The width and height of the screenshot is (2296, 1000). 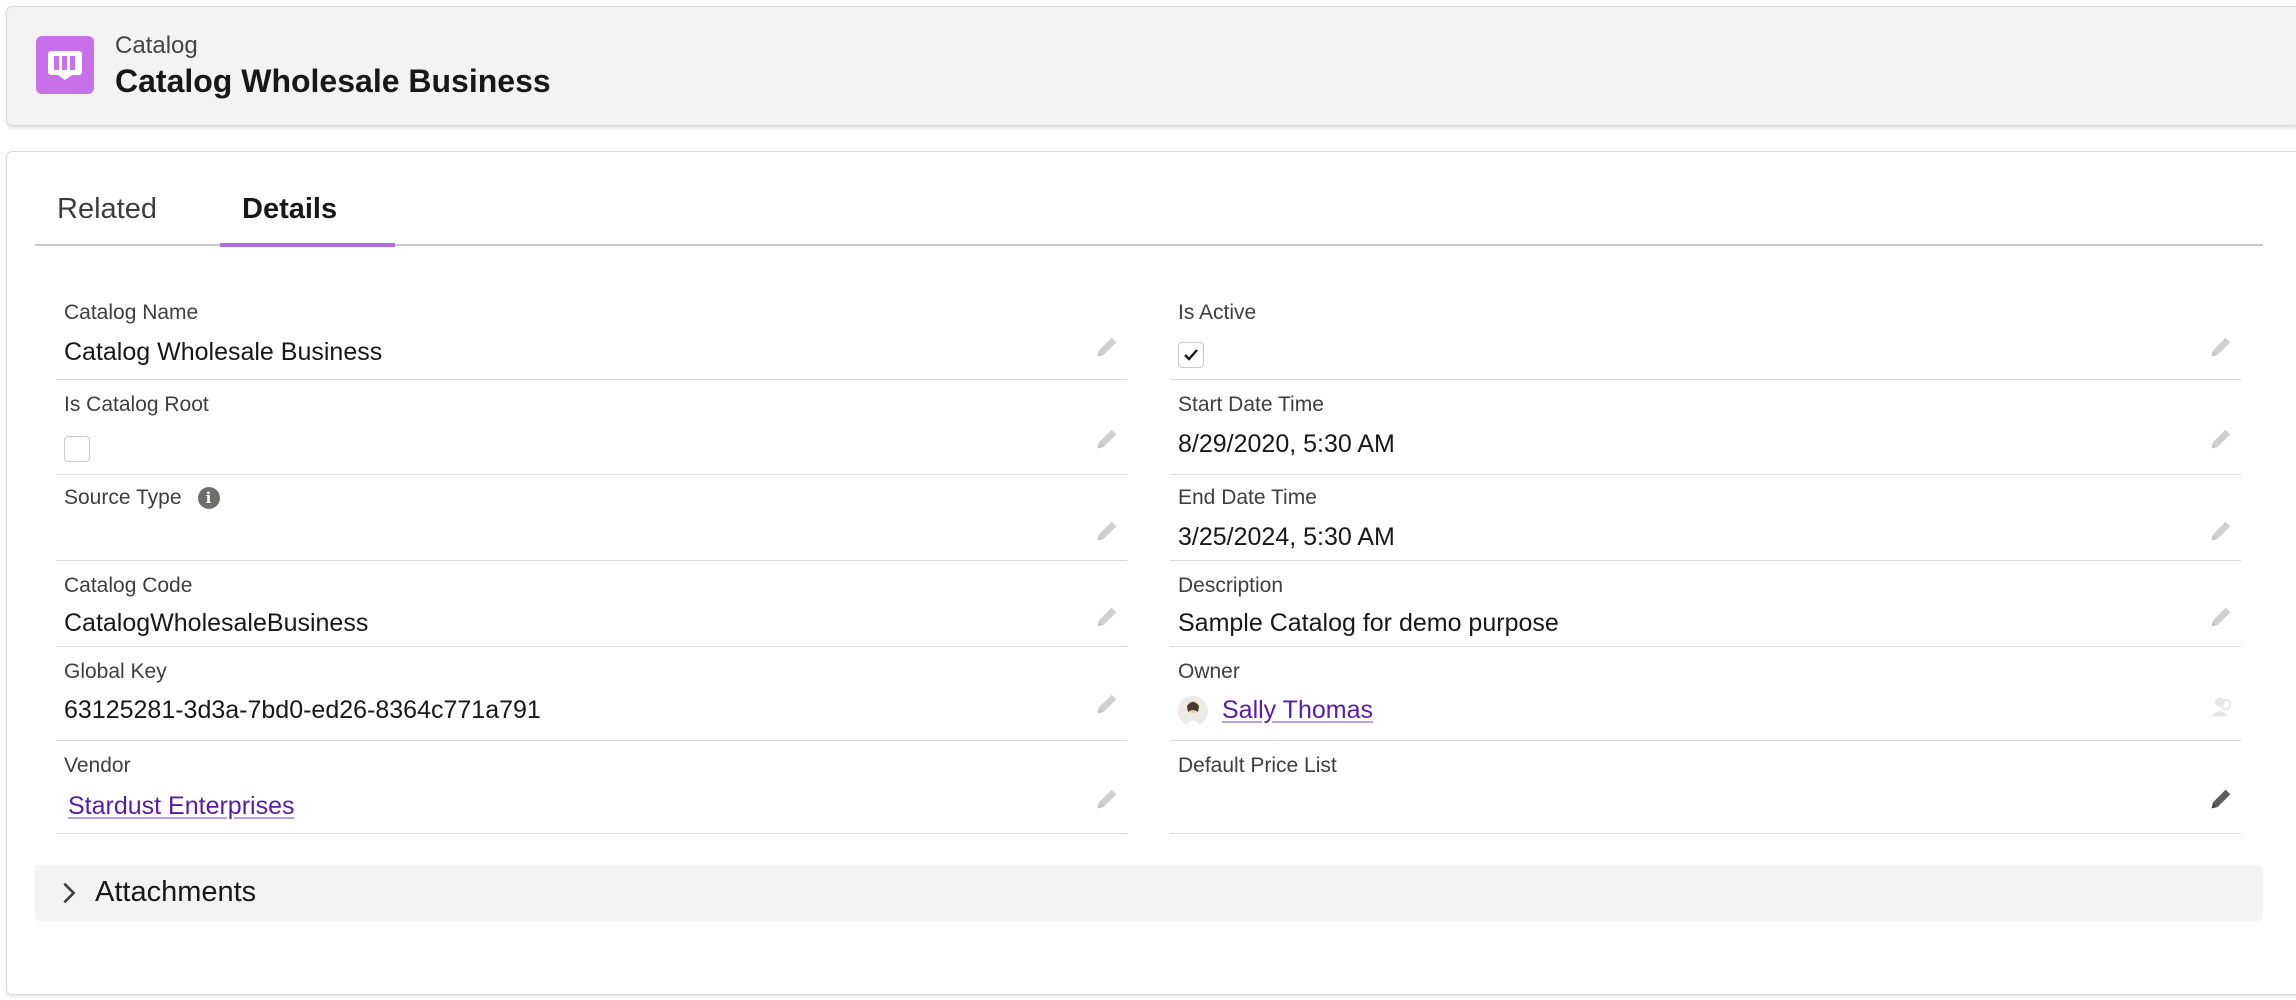 I want to click on is-catalog-root-checkbox, so click(x=77, y=449).